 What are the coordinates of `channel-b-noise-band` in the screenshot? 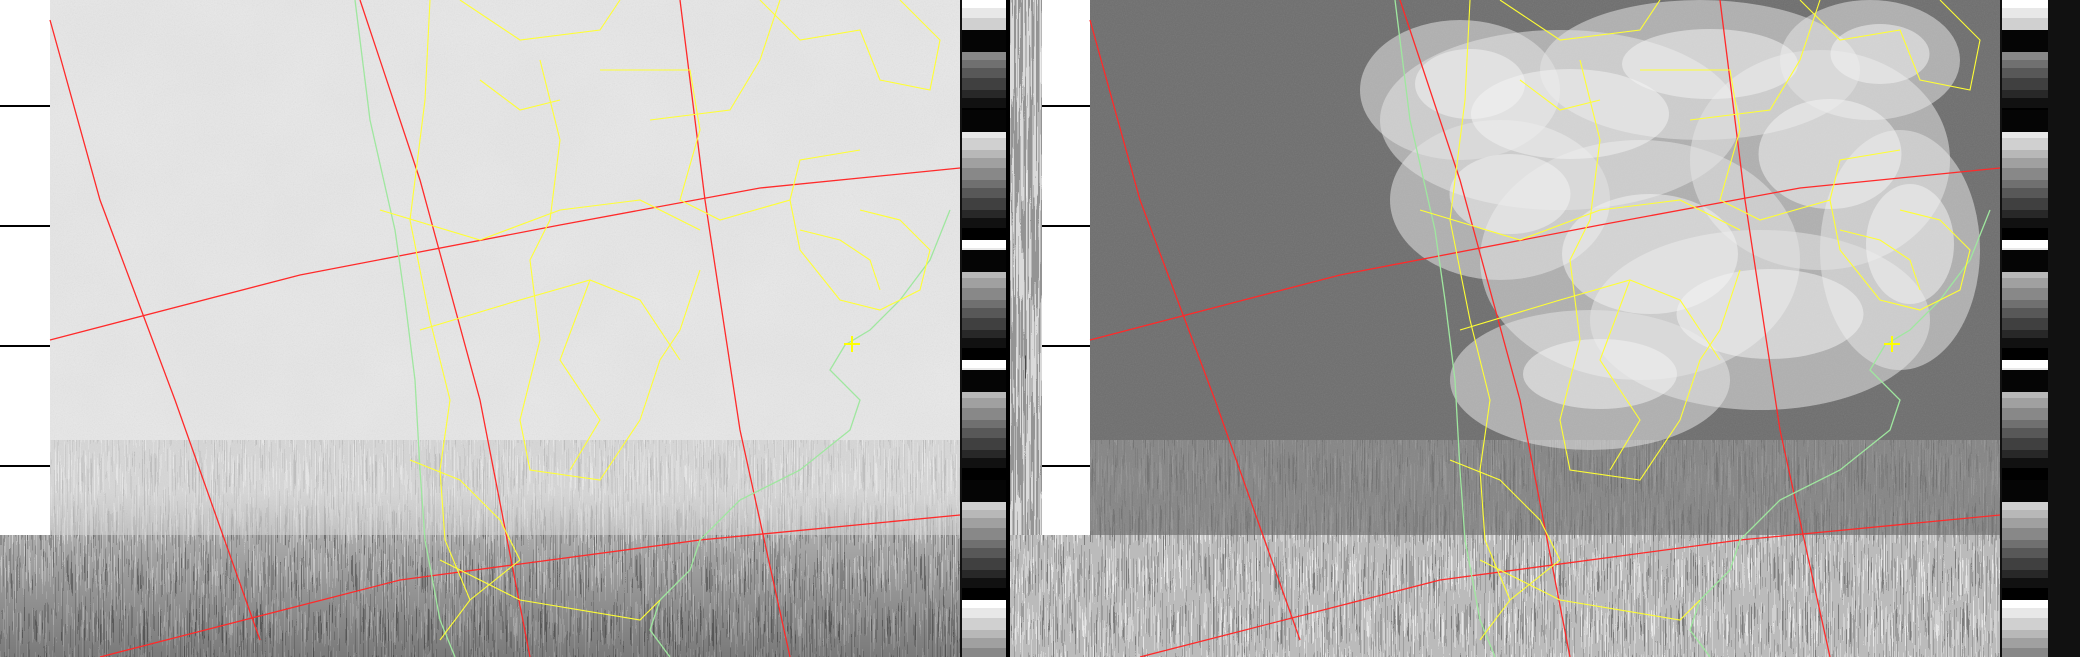 It's located at (1545, 490).